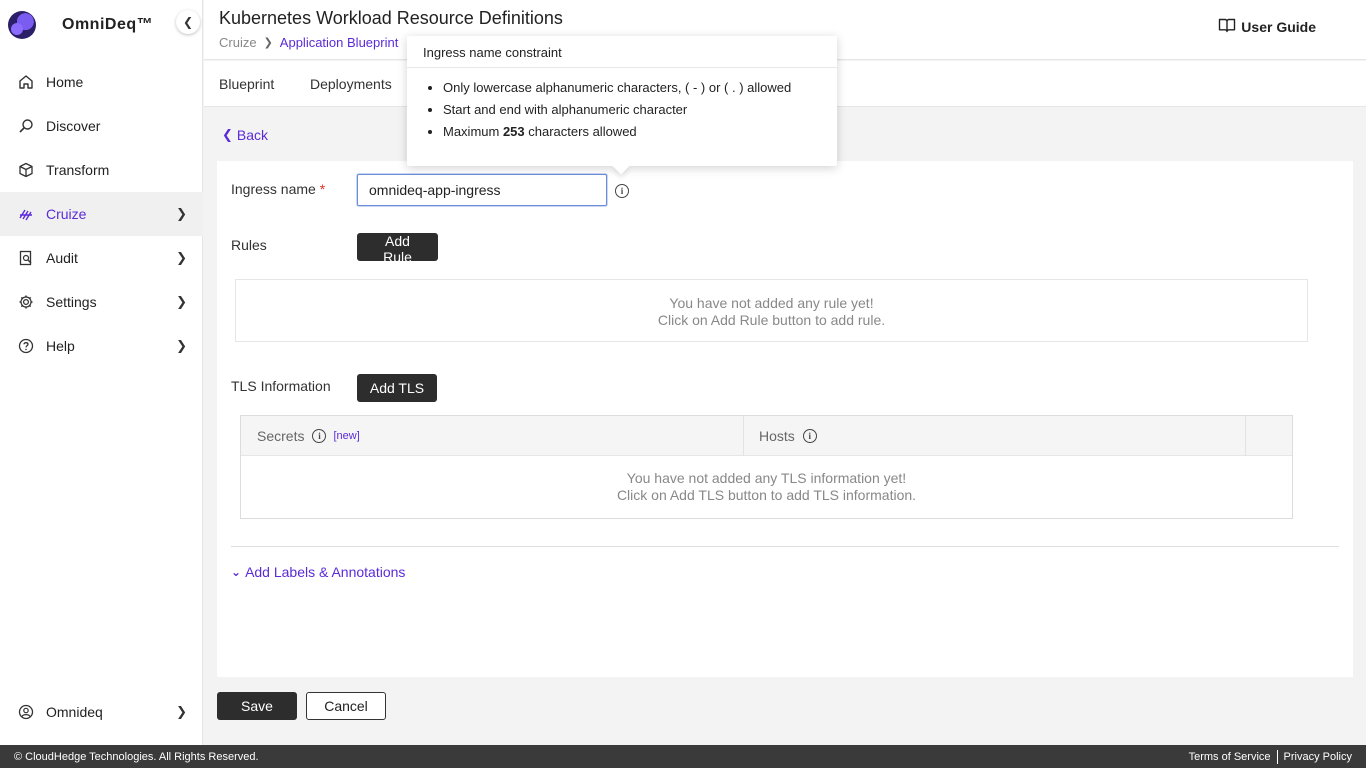 This screenshot has width=1366, height=768. What do you see at coordinates (252, 135) in the screenshot?
I see `back-label: Back` at bounding box center [252, 135].